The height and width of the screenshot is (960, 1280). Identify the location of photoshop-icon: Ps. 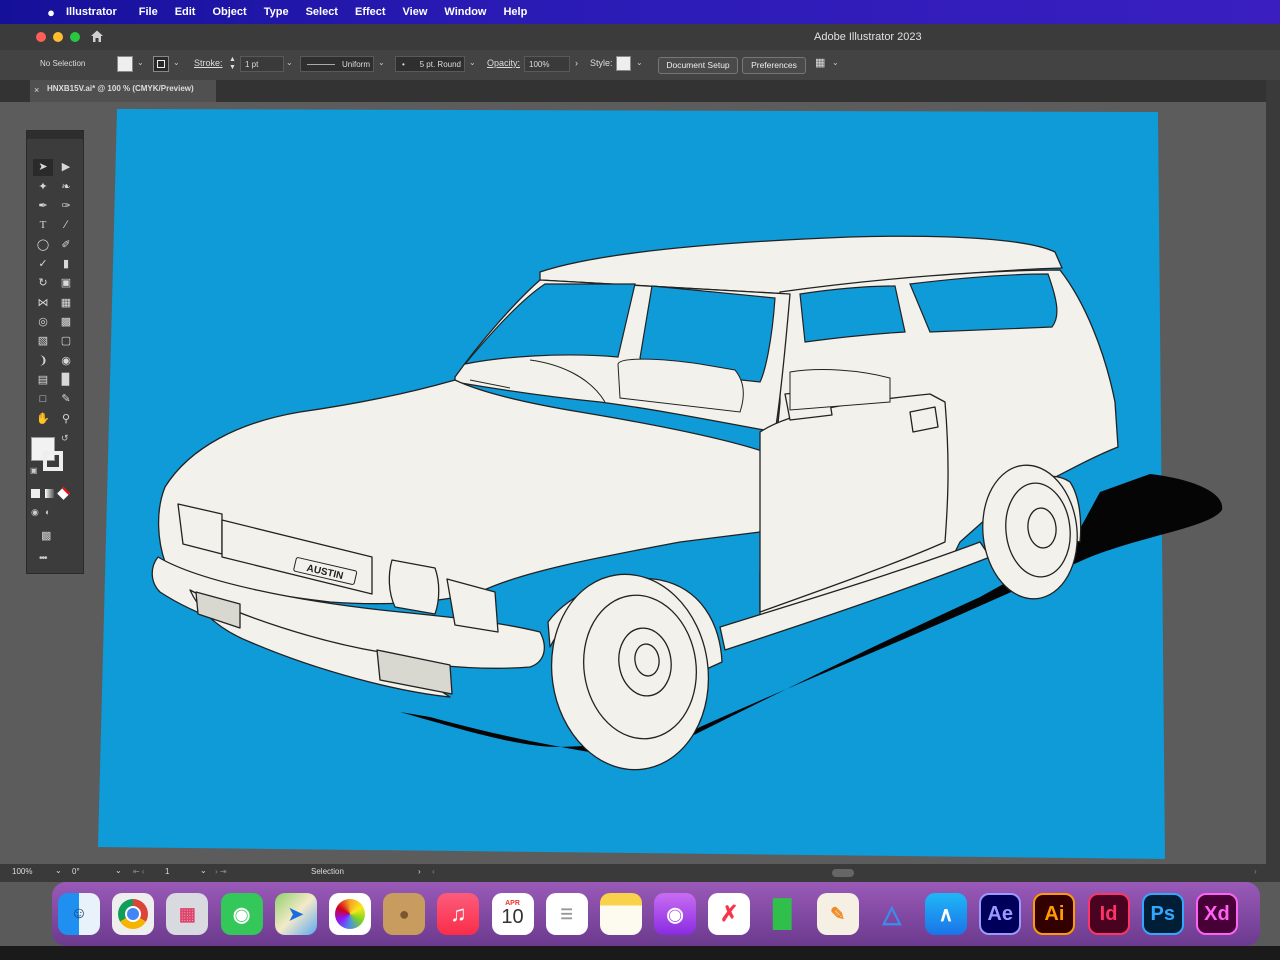
(1162, 914).